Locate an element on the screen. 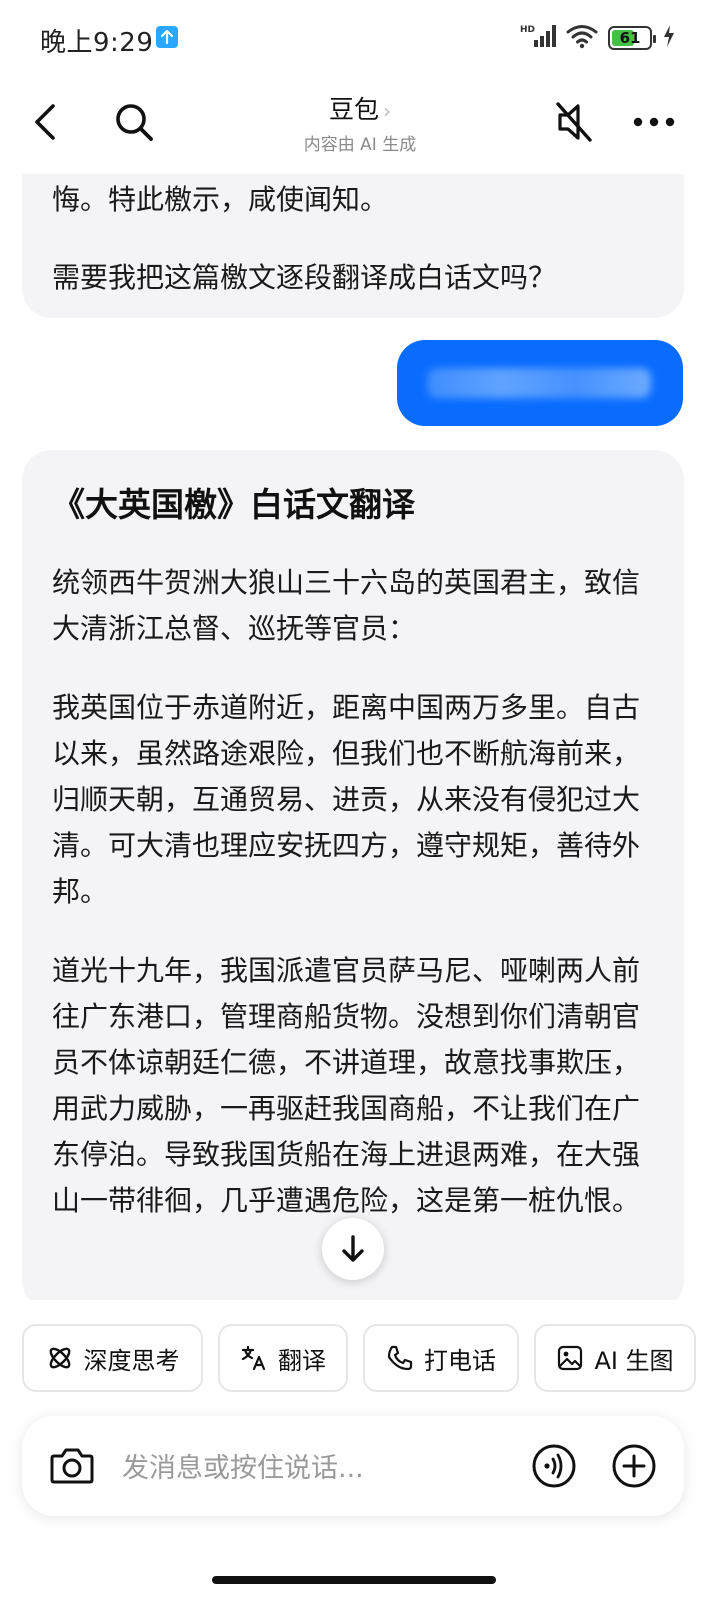  search-button is located at coordinates (134, 122).